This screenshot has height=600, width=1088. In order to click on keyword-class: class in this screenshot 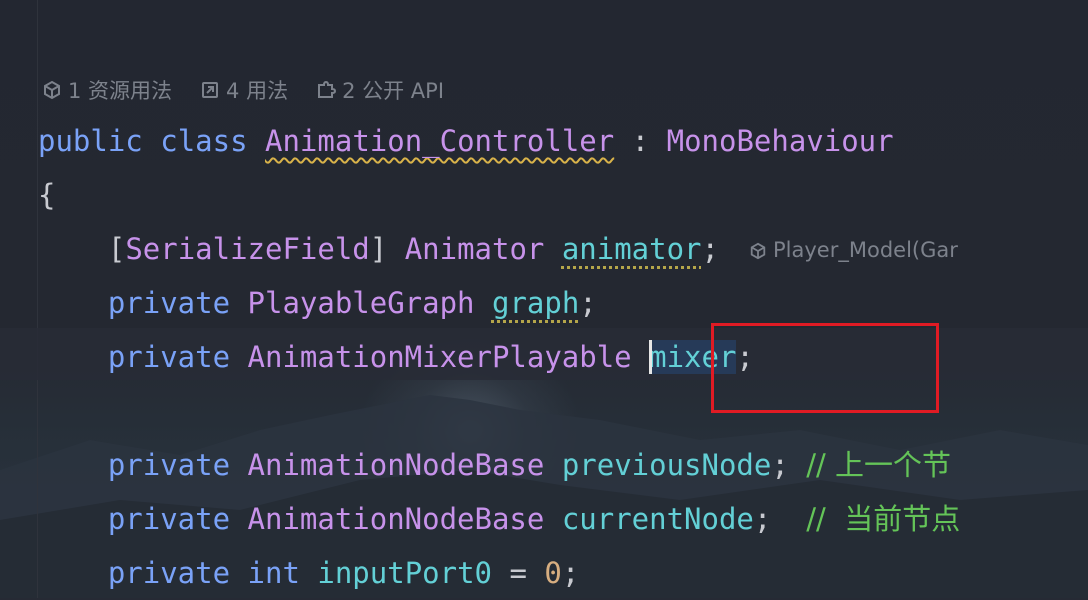, I will do `click(204, 141)`.